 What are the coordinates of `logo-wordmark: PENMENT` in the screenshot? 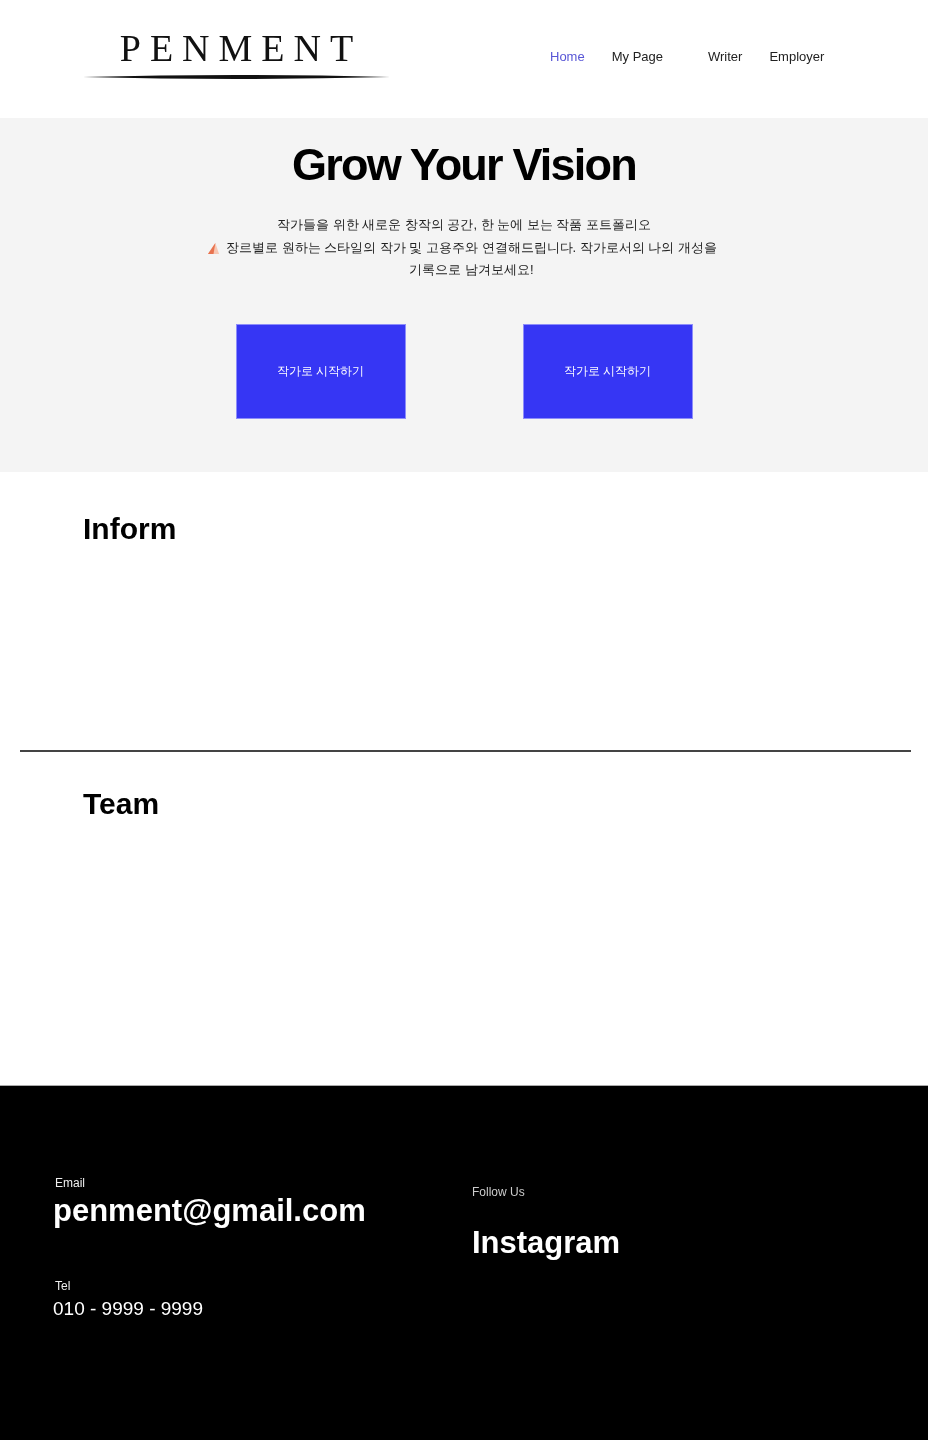 It's located at (236, 48).